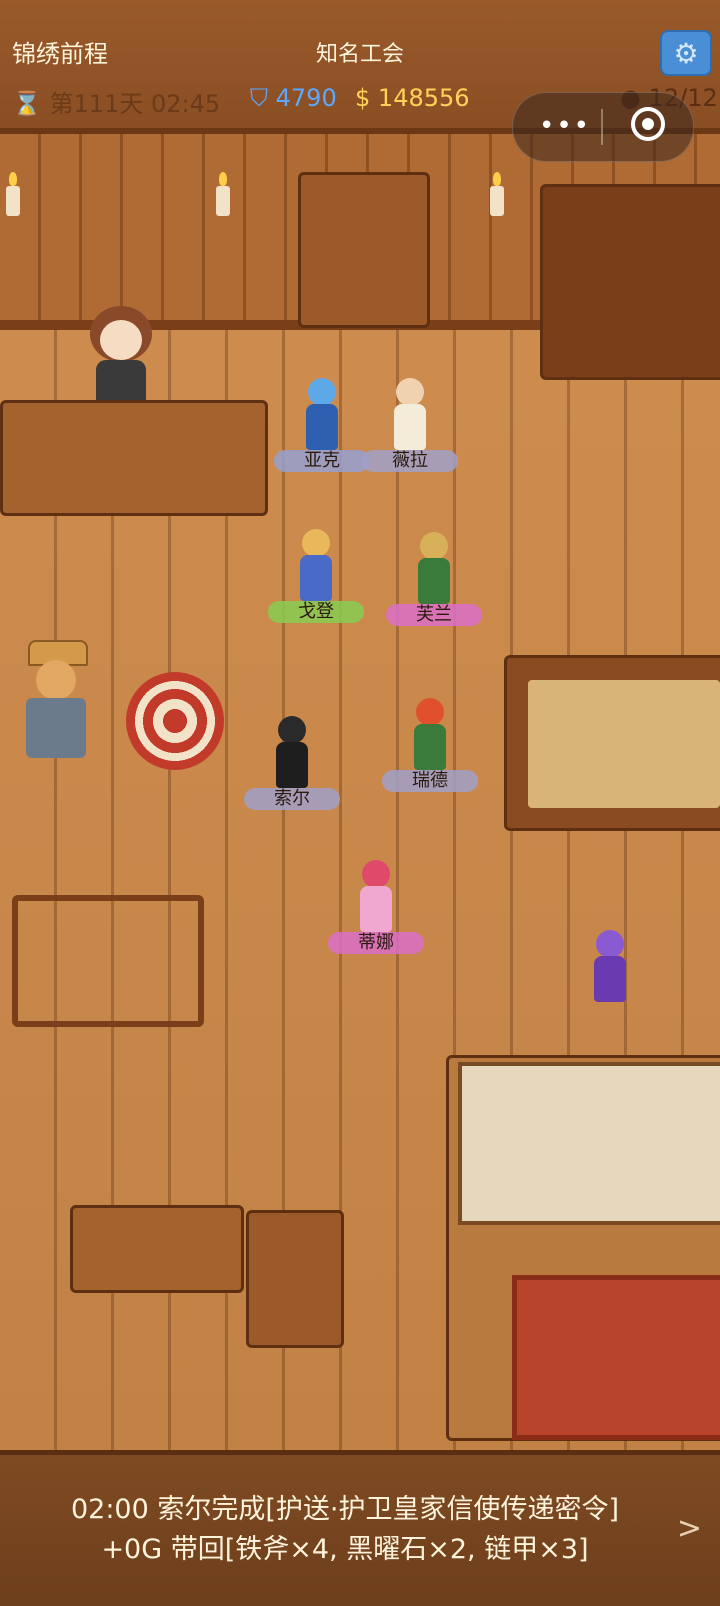 The height and width of the screenshot is (1606, 720). Describe the element at coordinates (134, 458) in the screenshot. I see `reception-desk` at that location.